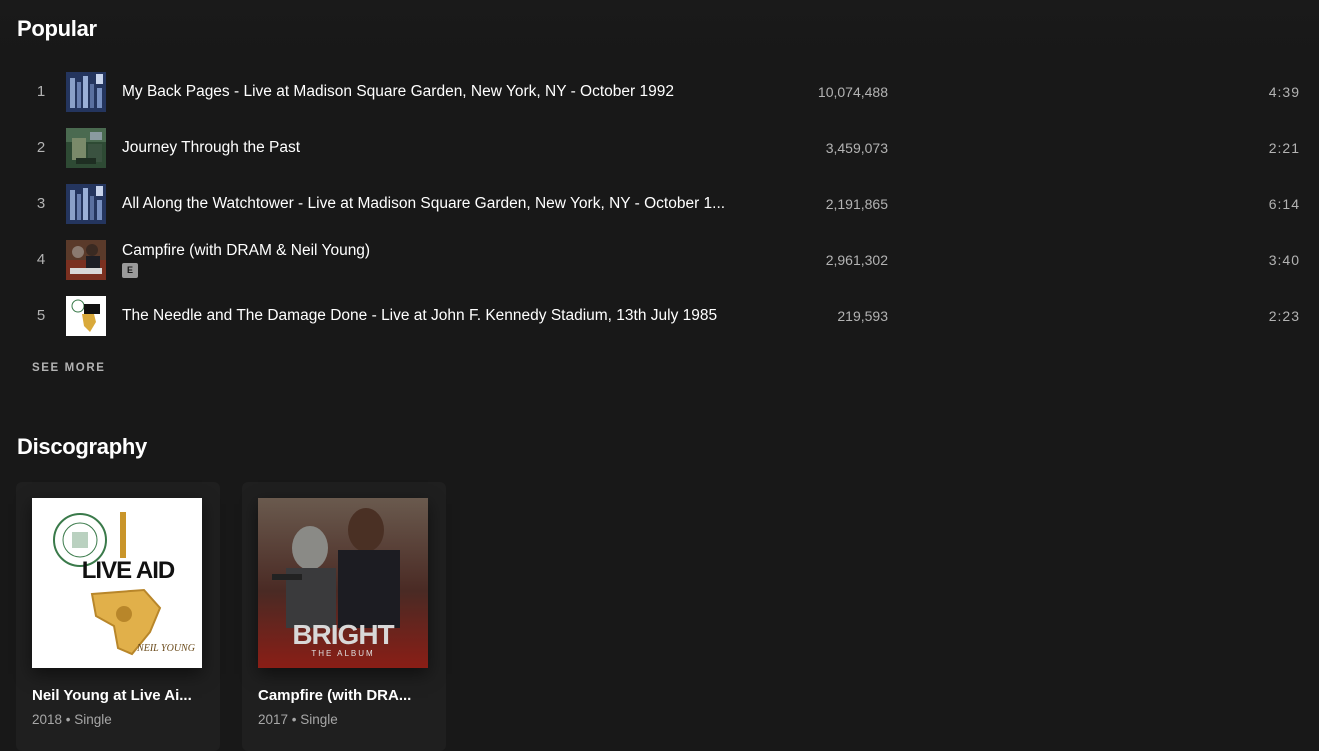 The width and height of the screenshot is (1319, 751). What do you see at coordinates (342, 653) in the screenshot?
I see `the-album-text: THE ALBUM` at bounding box center [342, 653].